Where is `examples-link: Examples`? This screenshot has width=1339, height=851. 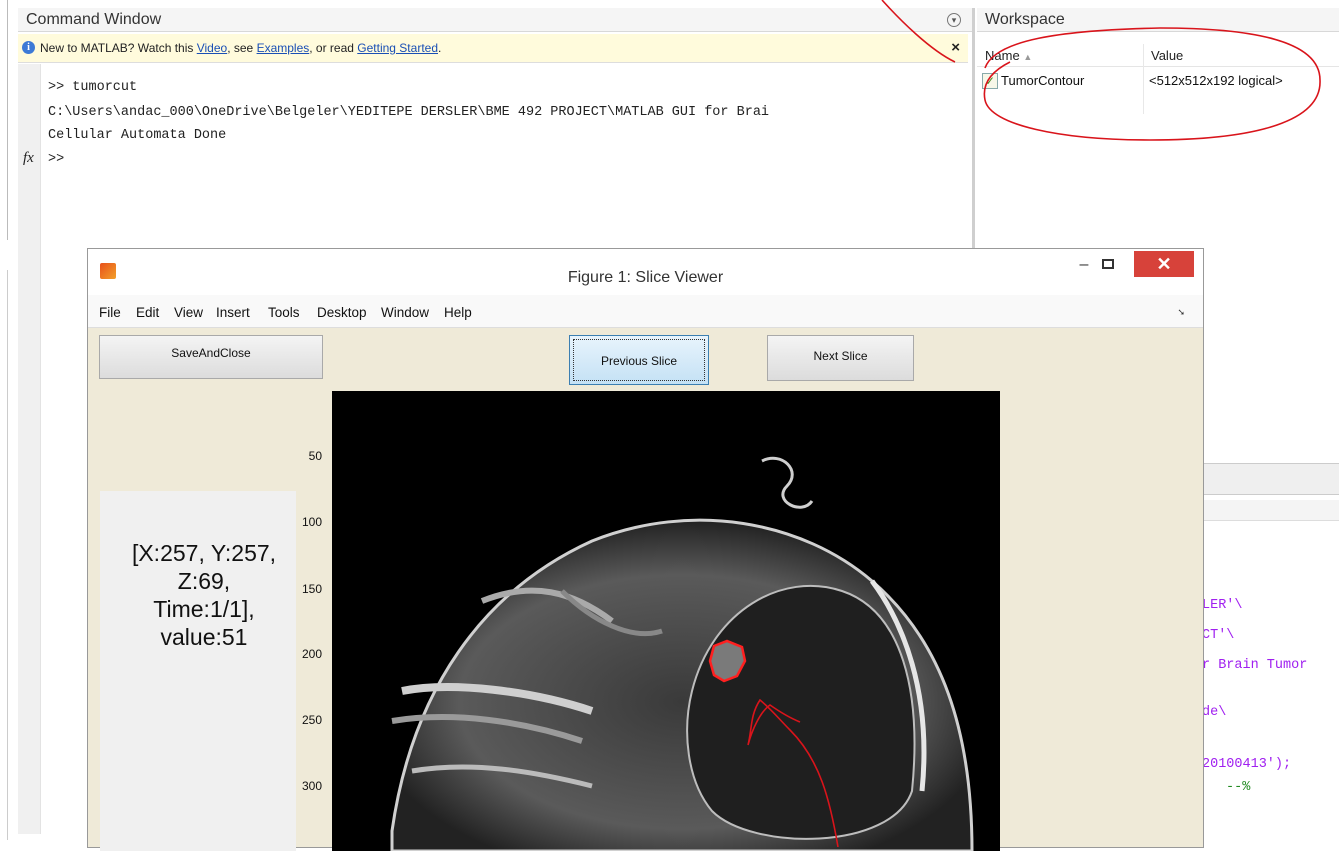 examples-link: Examples is located at coordinates (283, 48).